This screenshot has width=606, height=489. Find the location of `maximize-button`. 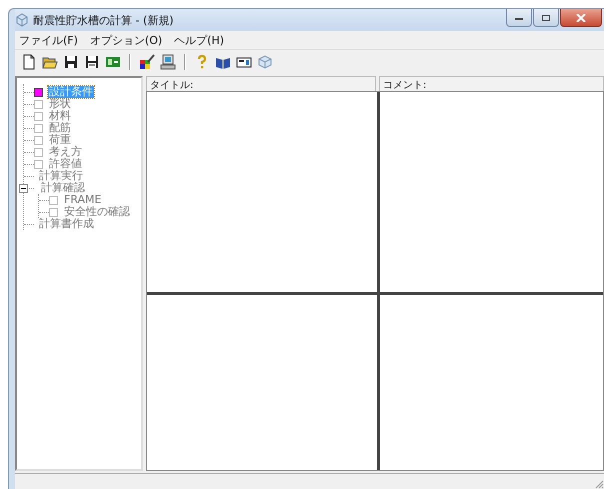

maximize-button is located at coordinates (546, 18).